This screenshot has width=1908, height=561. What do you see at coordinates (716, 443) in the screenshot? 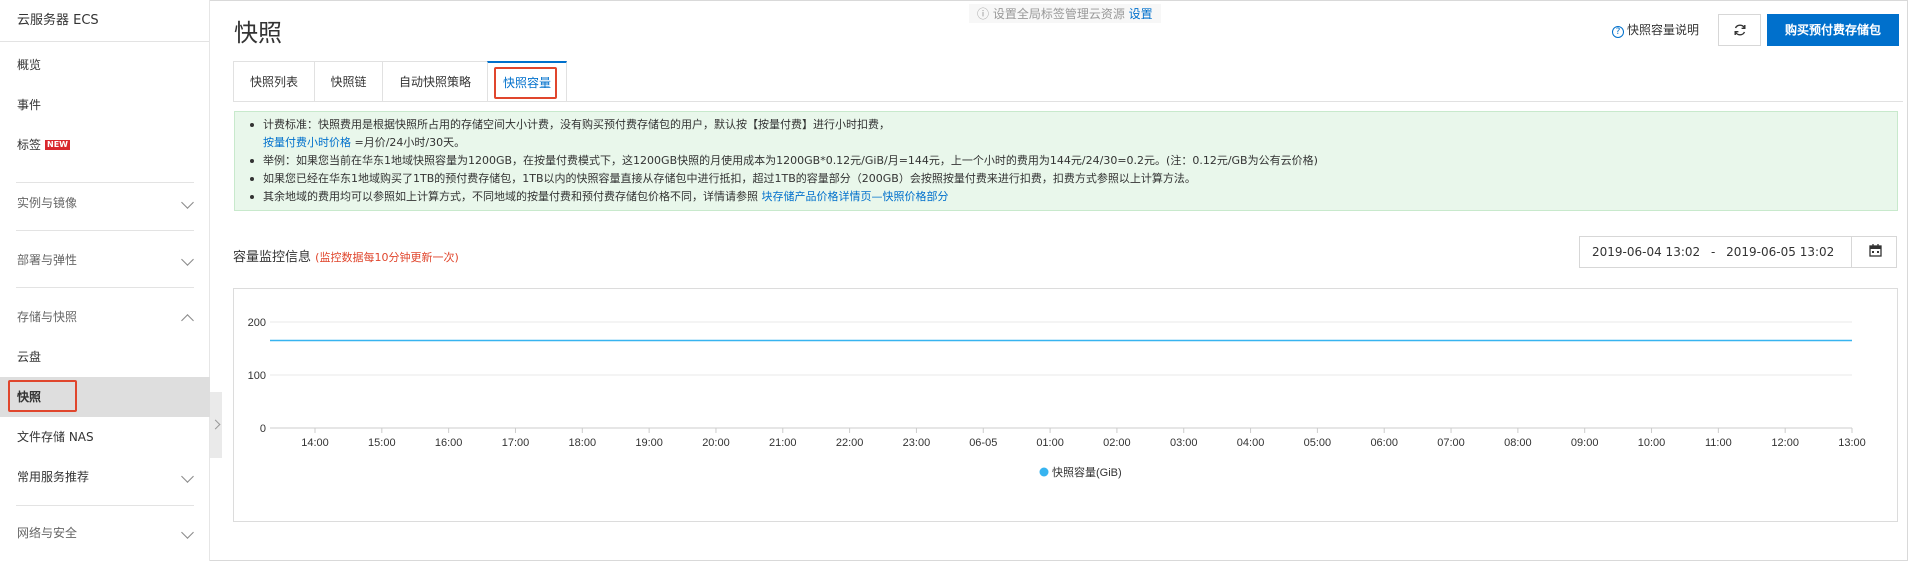
I see `x-tick-label: 20:00` at bounding box center [716, 443].